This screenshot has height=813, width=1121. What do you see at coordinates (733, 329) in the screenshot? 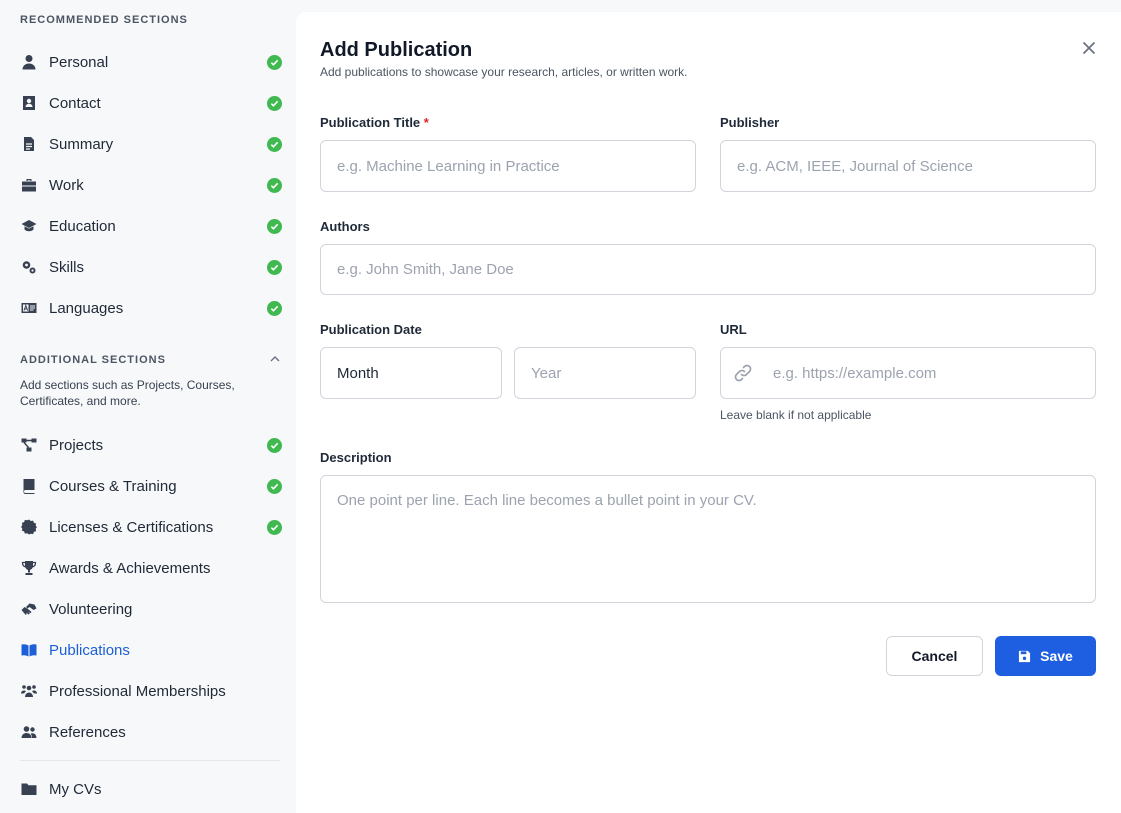
I see `url-label: URL` at bounding box center [733, 329].